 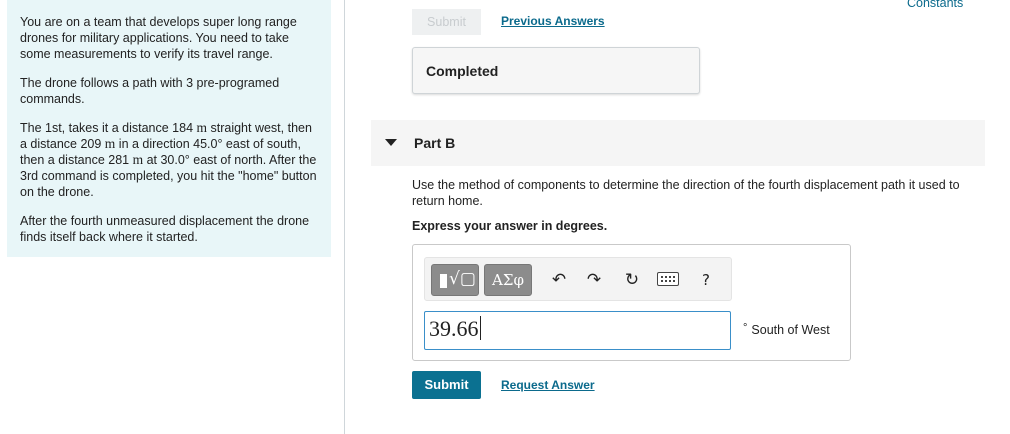 I want to click on vertical-divider, so click(x=344, y=217).